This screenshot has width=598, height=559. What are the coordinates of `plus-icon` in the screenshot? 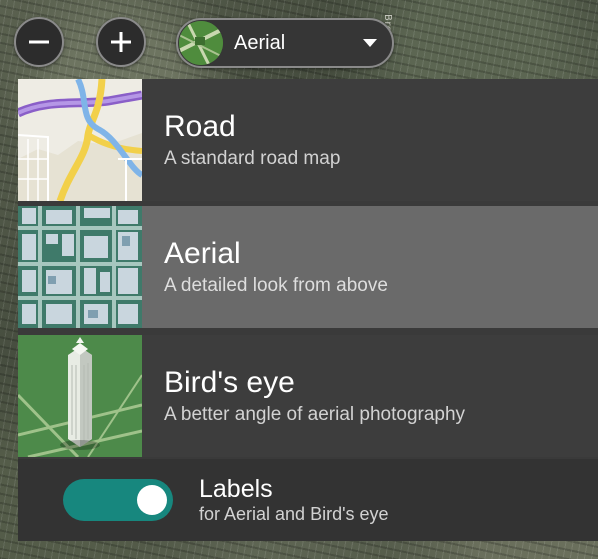 It's located at (121, 42).